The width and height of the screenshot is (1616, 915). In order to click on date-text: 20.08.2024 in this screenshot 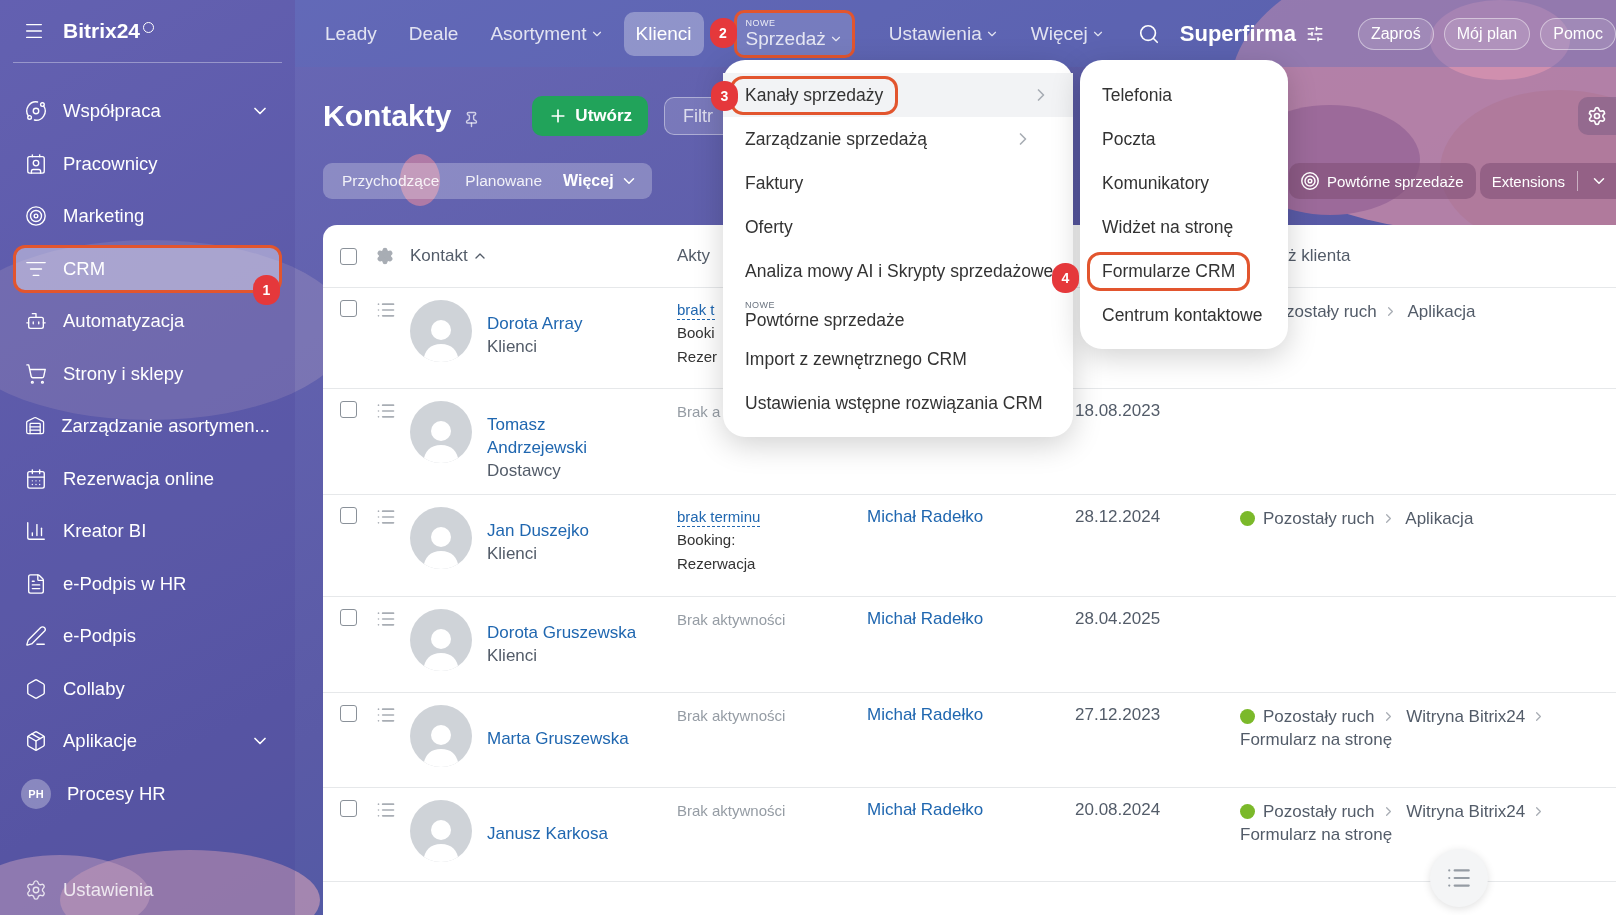, I will do `click(1118, 809)`.